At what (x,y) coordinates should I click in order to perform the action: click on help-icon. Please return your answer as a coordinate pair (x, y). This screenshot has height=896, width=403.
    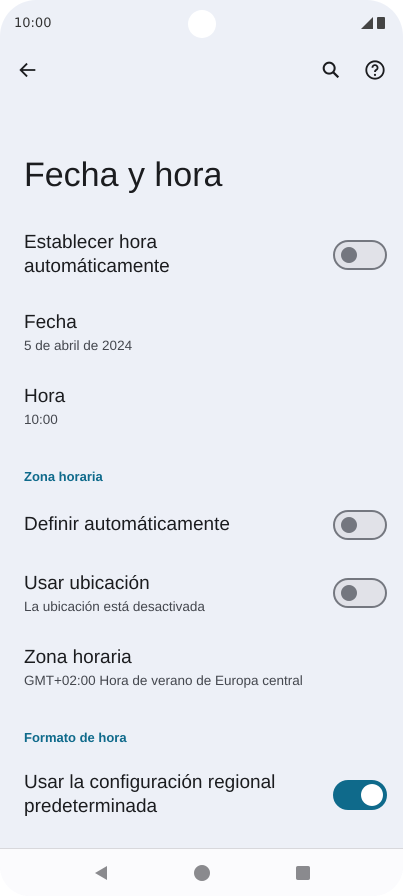
    Looking at the image, I should click on (375, 70).